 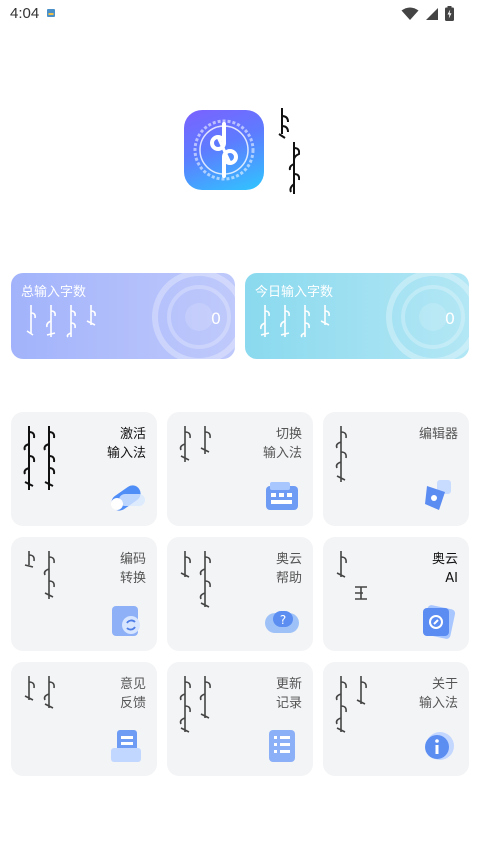 I want to click on about-ime-button: 关于 输入法, so click(x=396, y=719).